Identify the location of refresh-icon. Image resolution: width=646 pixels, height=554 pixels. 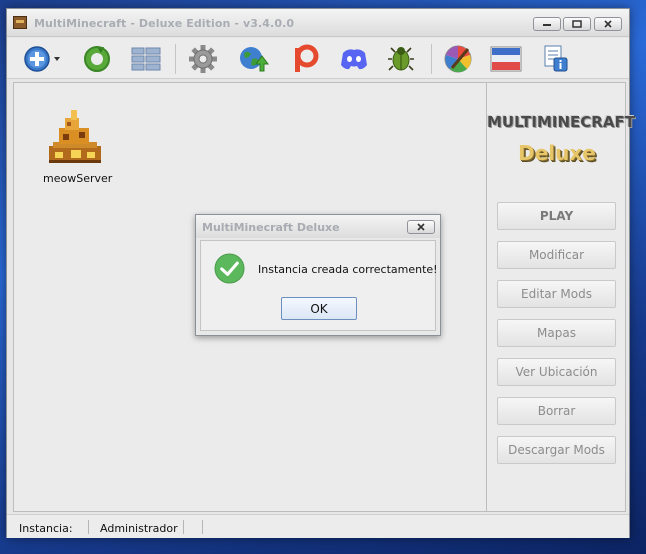
(97, 59).